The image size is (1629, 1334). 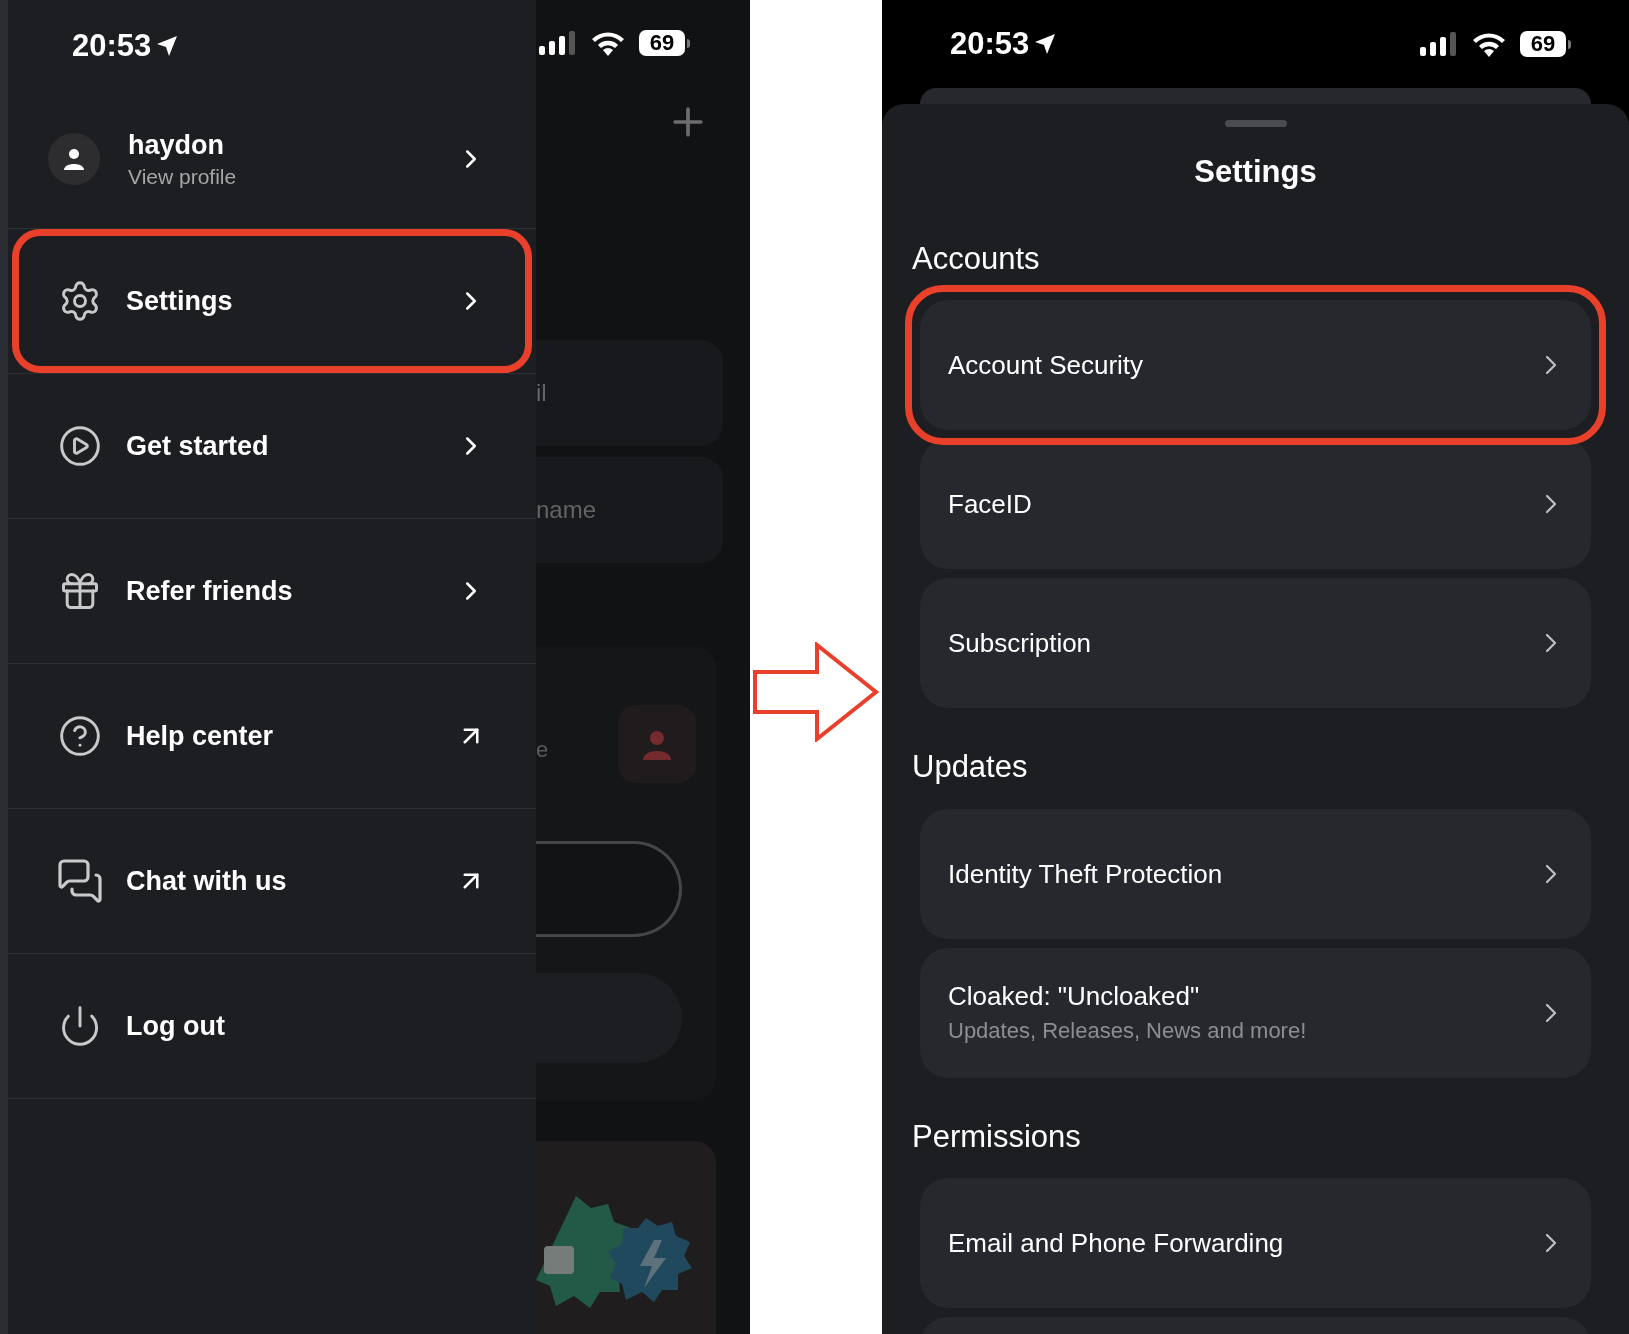 I want to click on settings-row: Account Security, so click(x=1255, y=365).